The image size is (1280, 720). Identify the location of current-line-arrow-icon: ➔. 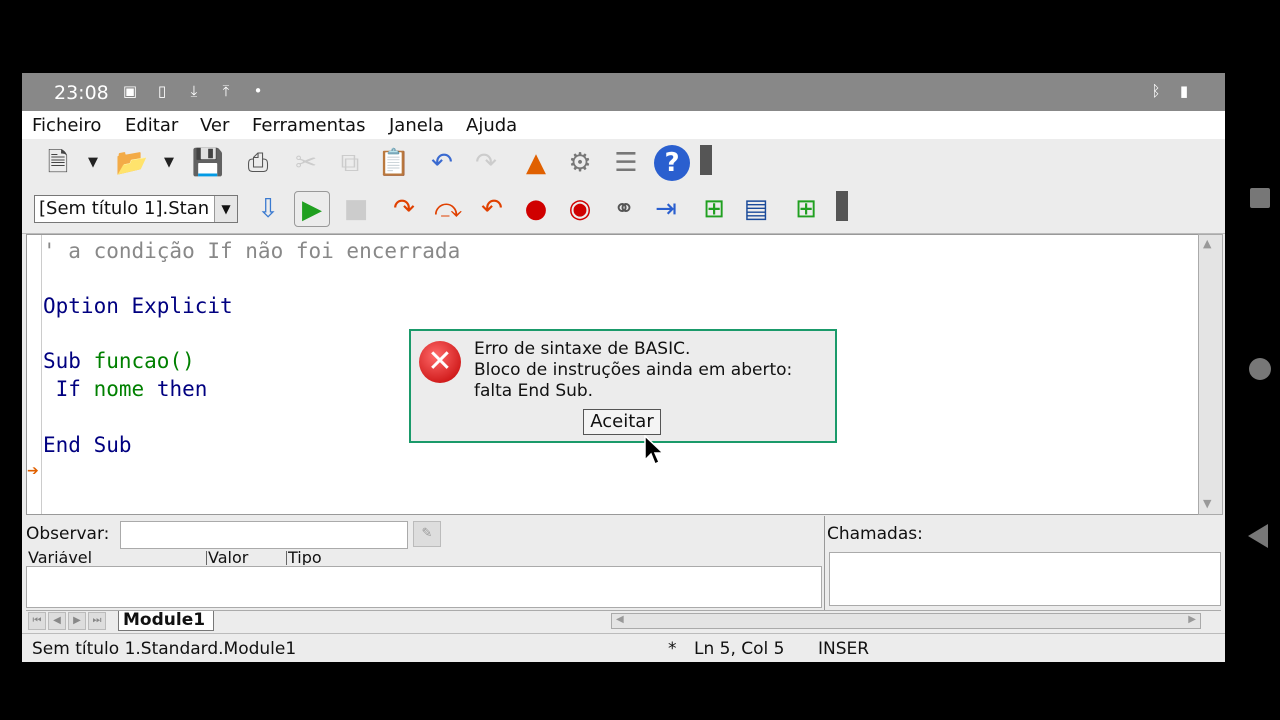
(33, 471).